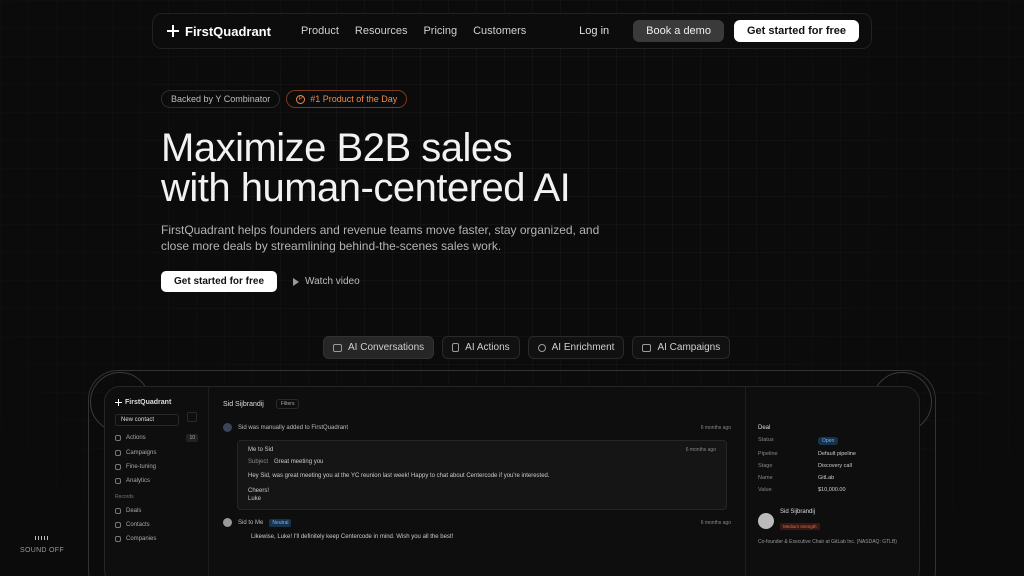 The height and width of the screenshot is (576, 1024). What do you see at coordinates (499, 31) in the screenshot?
I see `nav-link-customers: Customers` at bounding box center [499, 31].